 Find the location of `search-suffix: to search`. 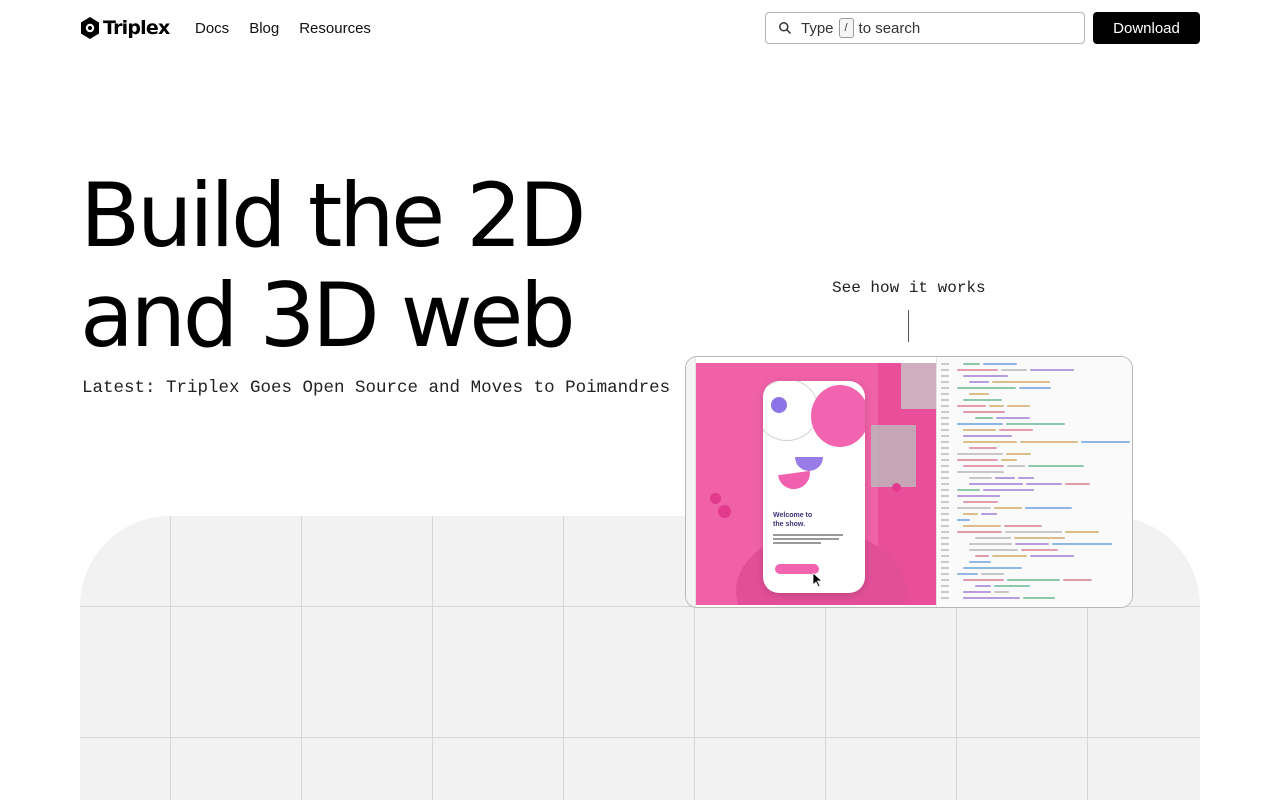

search-suffix: to search is located at coordinates (889, 28).